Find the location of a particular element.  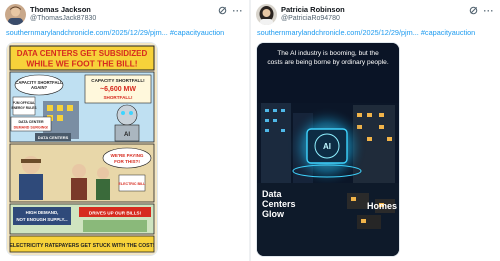

svg-text: DEMAND SURGING! is located at coordinates (31, 128).